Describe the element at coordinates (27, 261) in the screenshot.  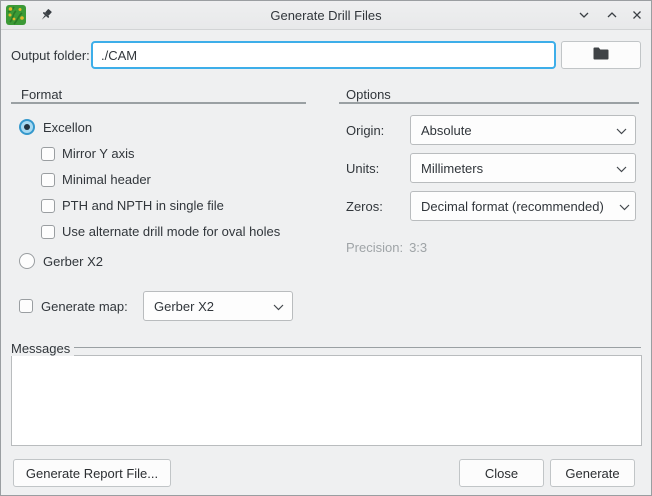
I see `radio-gerber-x2-control` at that location.